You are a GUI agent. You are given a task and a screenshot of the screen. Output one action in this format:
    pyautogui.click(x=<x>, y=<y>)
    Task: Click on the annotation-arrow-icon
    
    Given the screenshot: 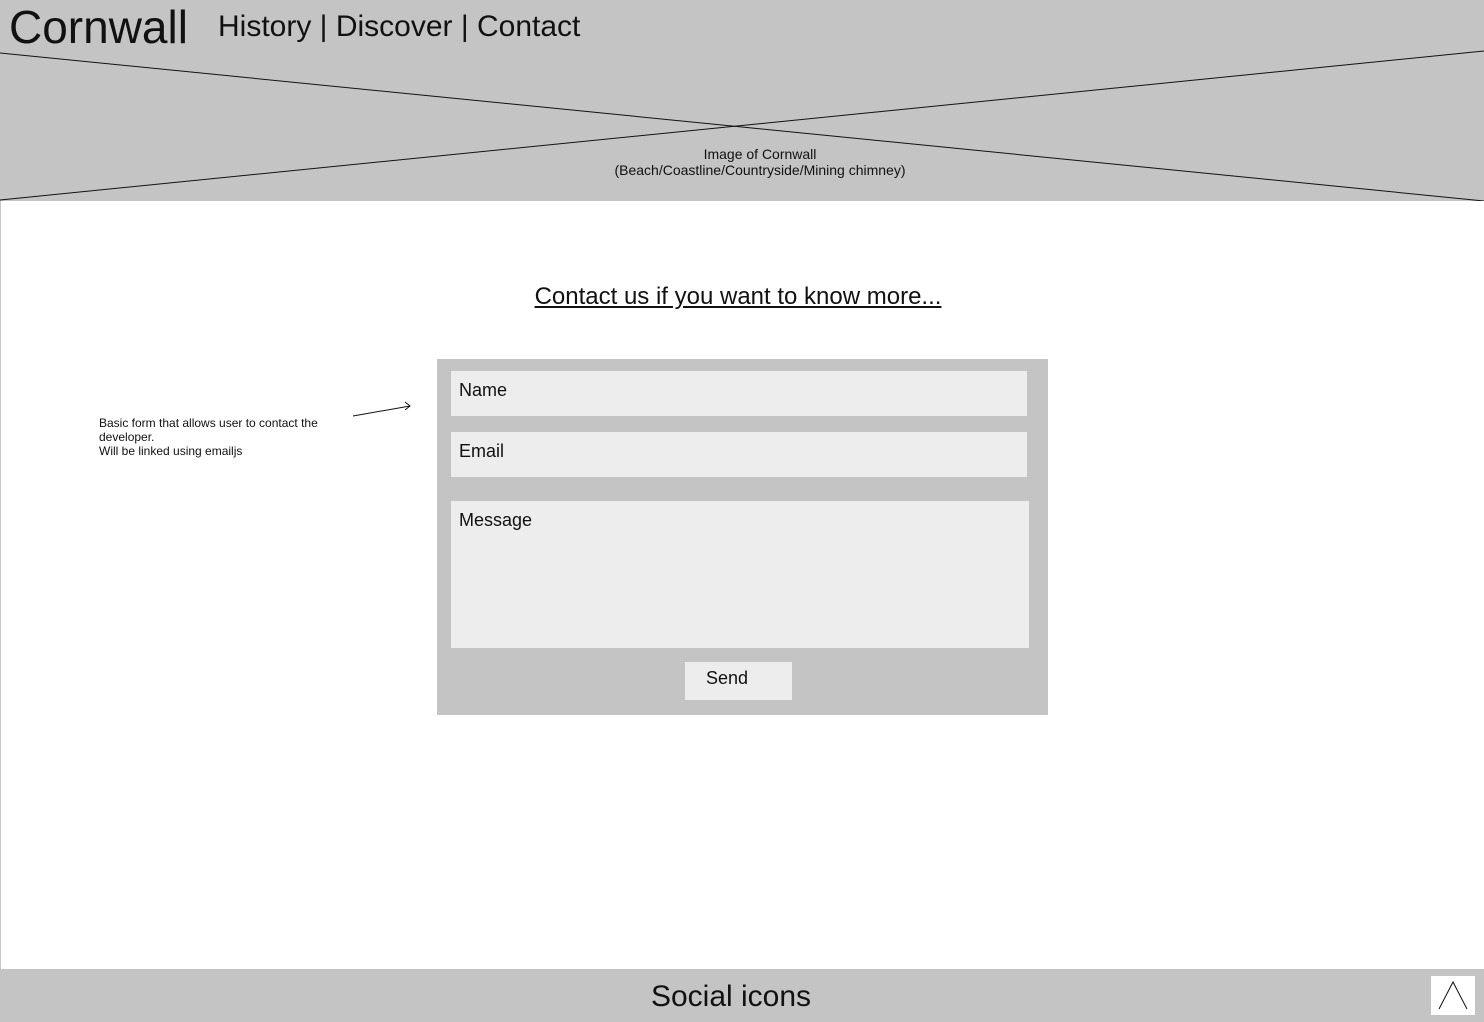 What is the action you would take?
    pyautogui.click(x=381, y=409)
    